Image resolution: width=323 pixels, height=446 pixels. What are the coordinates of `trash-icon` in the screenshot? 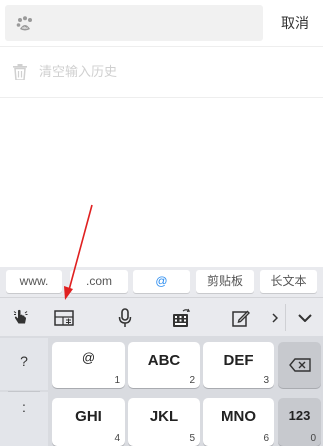 It's located at (20, 72).